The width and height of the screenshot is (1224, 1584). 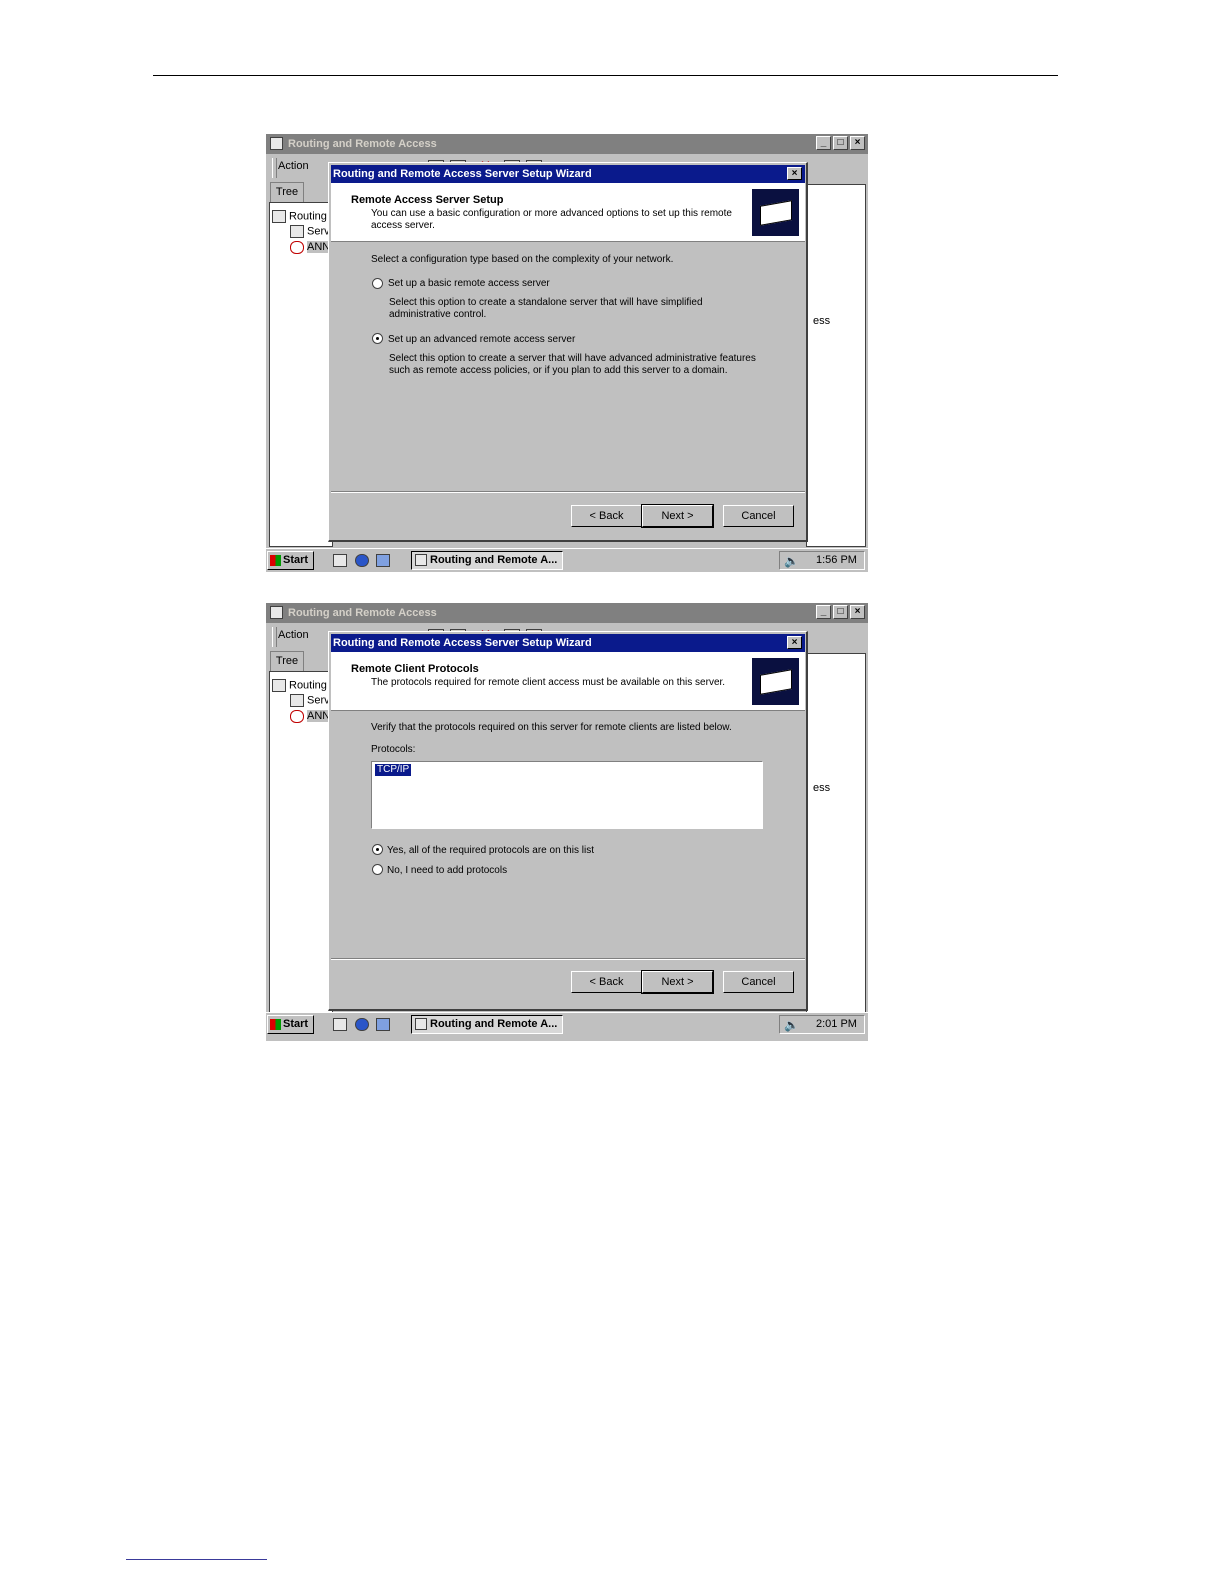 What do you see at coordinates (836, 1024) in the screenshot?
I see `clock: 2:01 PM` at bounding box center [836, 1024].